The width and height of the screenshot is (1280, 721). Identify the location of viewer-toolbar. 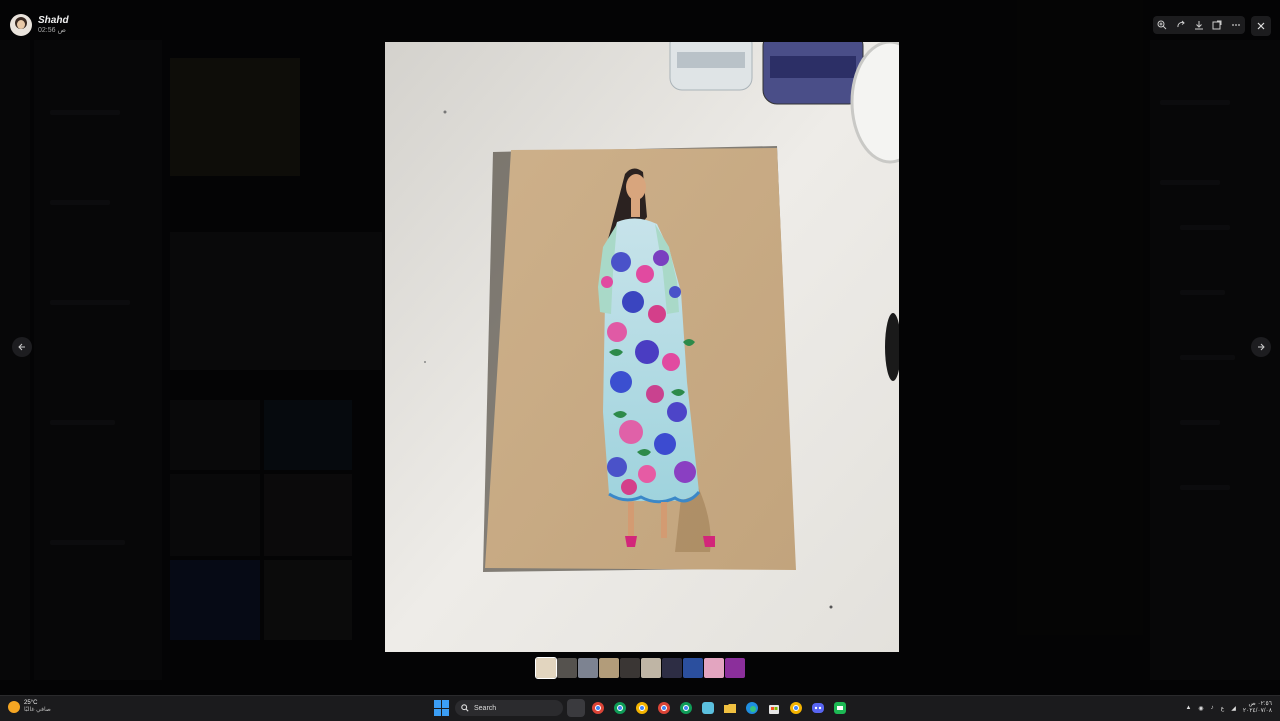
(1199, 25).